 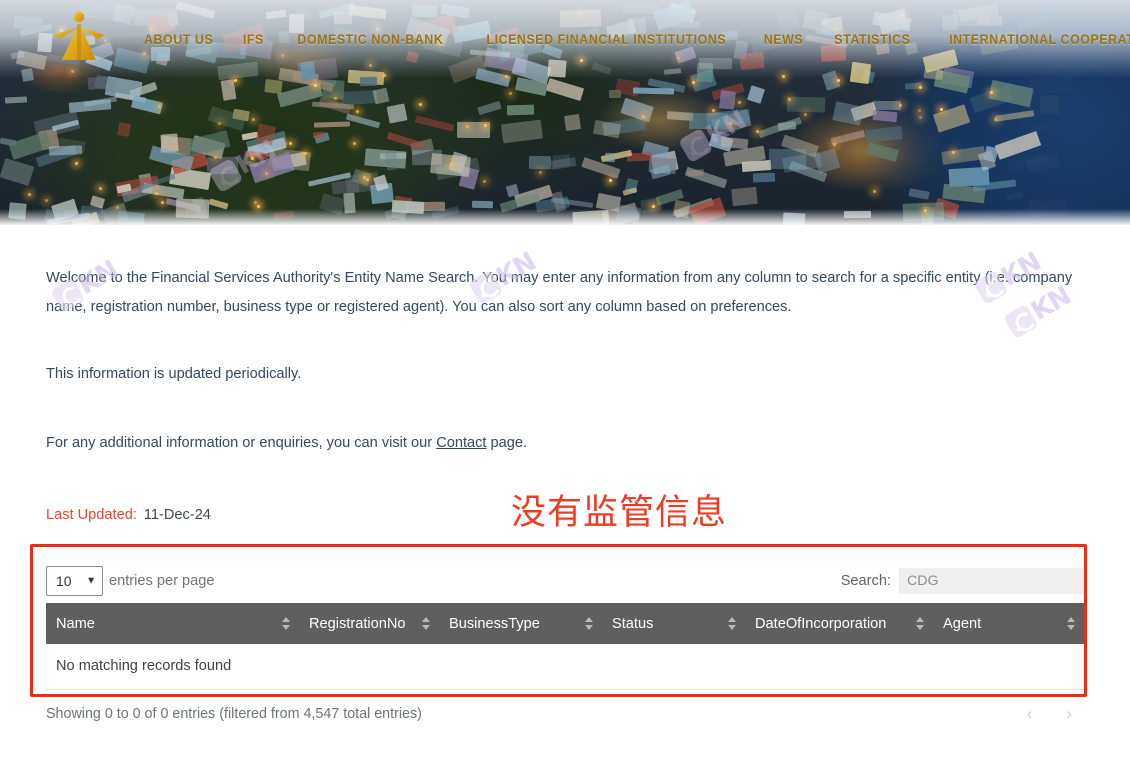 What do you see at coordinates (253, 39) in the screenshot?
I see `nav-item-ifs: IFS` at bounding box center [253, 39].